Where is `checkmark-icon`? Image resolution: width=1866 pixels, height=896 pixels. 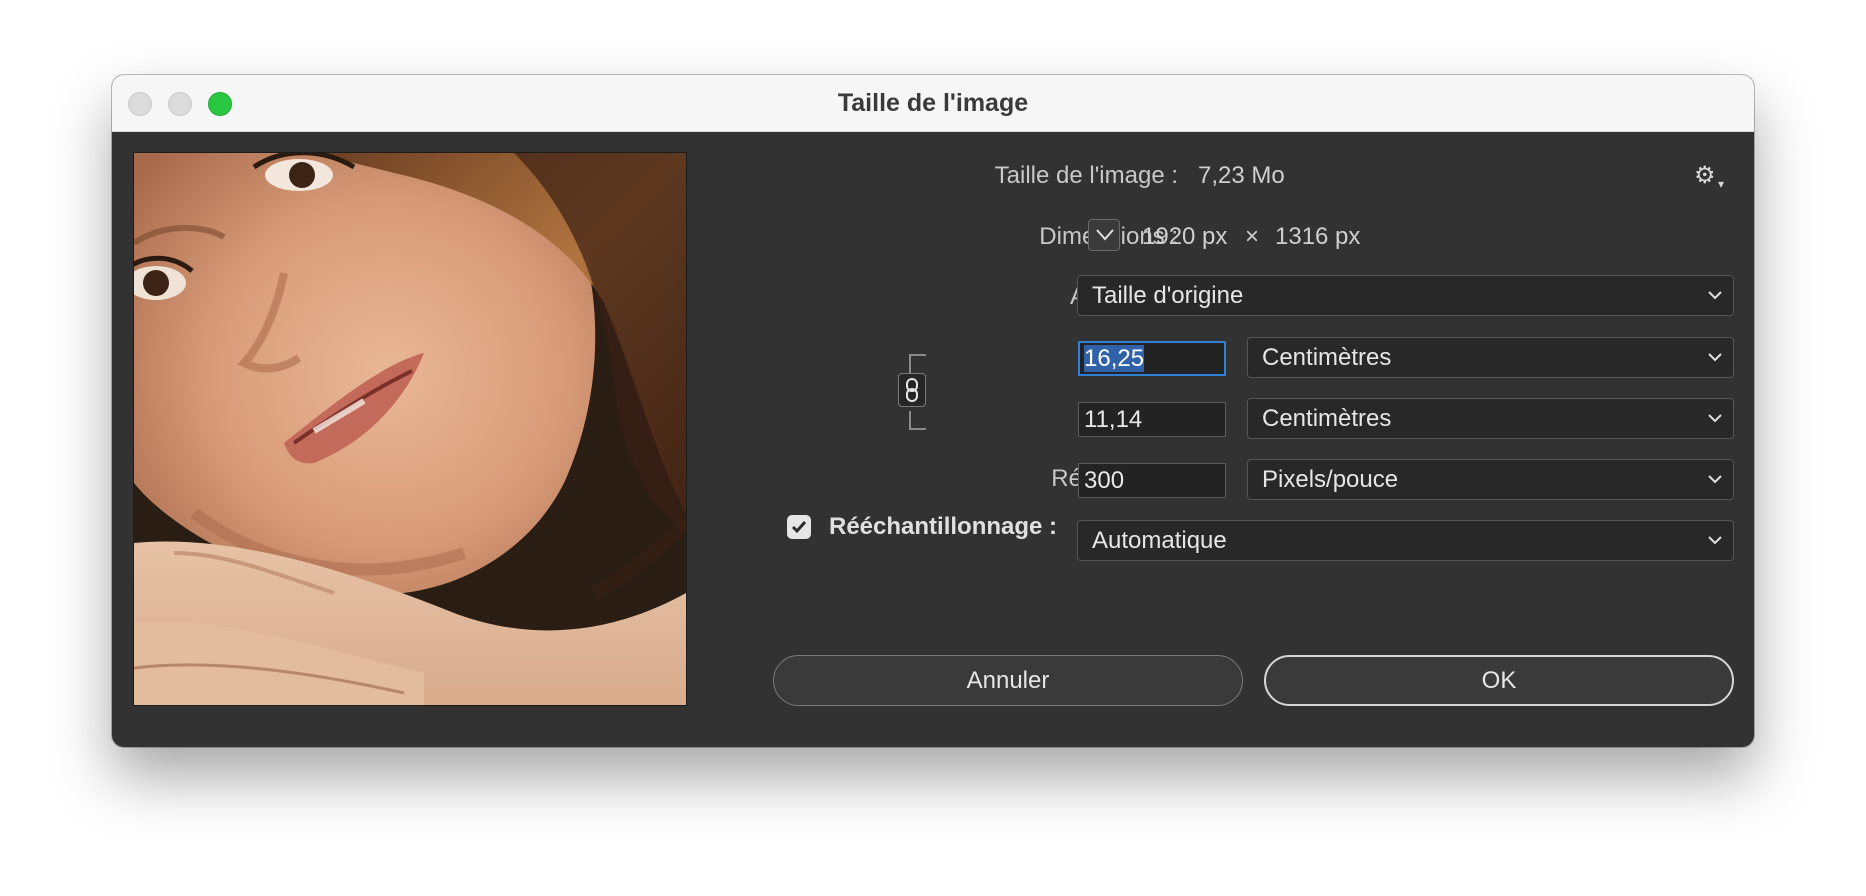 checkmark-icon is located at coordinates (799, 527).